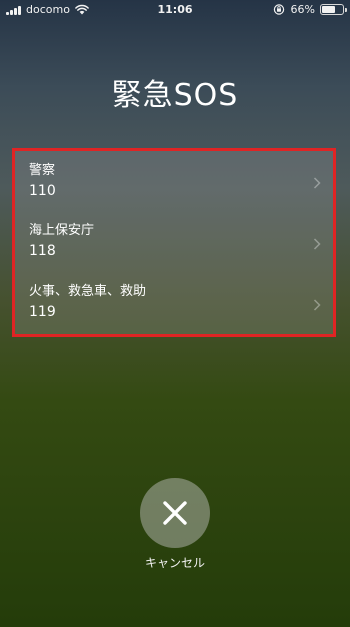 This screenshot has width=350, height=627. I want to click on status-bar: docomo 11:06 66%, so click(175, 10).